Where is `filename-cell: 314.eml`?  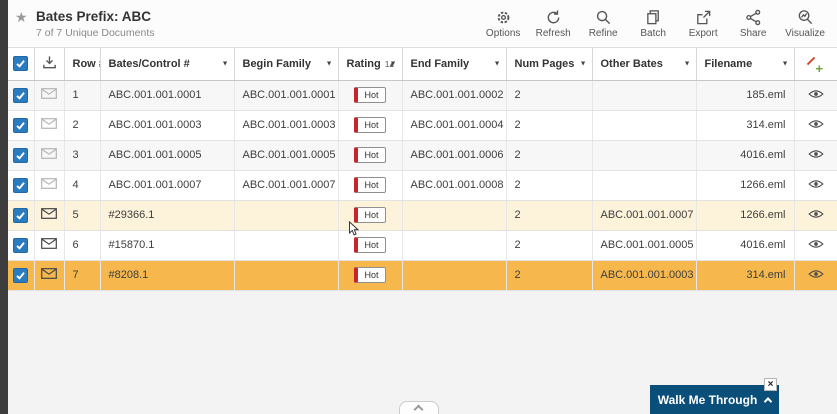 filename-cell: 314.eml is located at coordinates (745, 125).